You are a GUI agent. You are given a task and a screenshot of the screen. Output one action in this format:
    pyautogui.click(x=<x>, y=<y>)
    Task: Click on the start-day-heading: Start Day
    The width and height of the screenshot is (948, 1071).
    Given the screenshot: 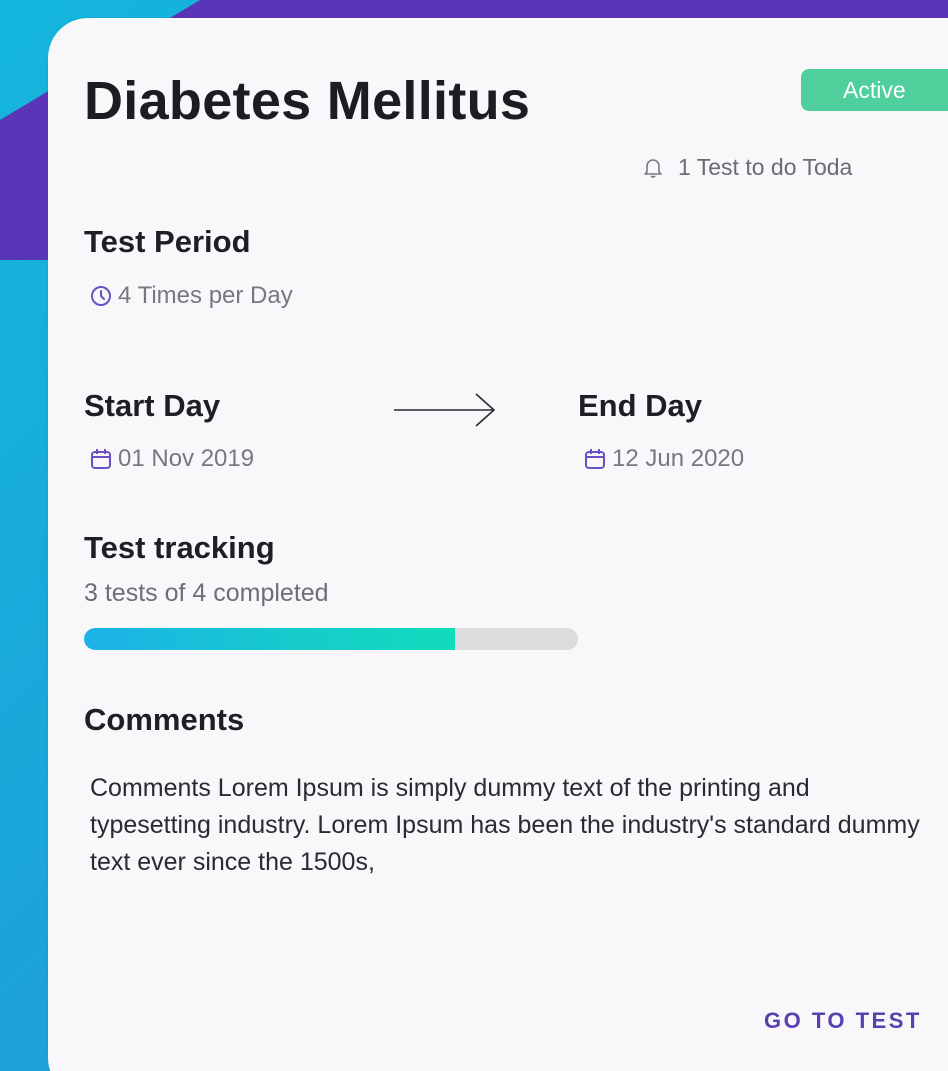 What is the action you would take?
    pyautogui.click(x=152, y=405)
    